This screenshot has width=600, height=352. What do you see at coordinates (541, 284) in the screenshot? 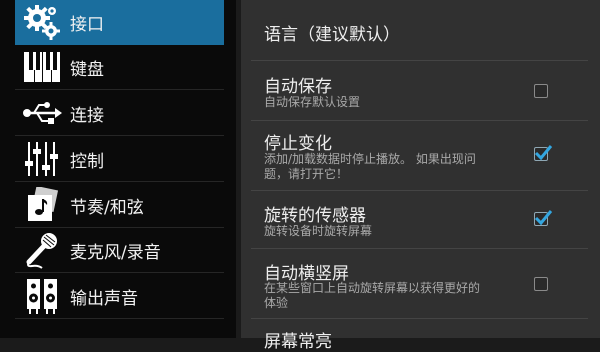
I see `auto-orientation-checkbox` at bounding box center [541, 284].